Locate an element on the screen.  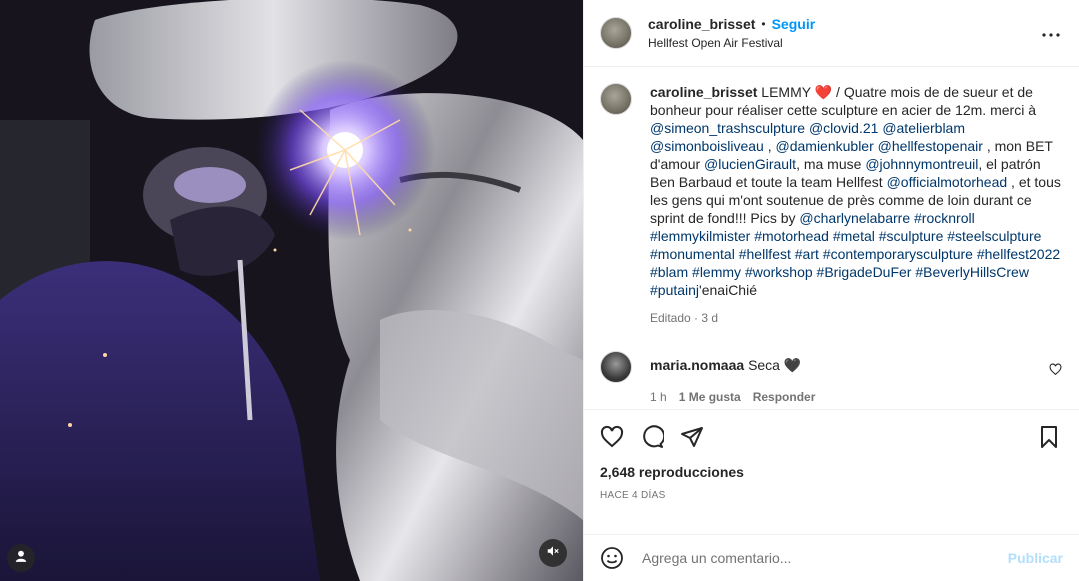
heart-emoji: ❤️ is located at coordinates (823, 92).